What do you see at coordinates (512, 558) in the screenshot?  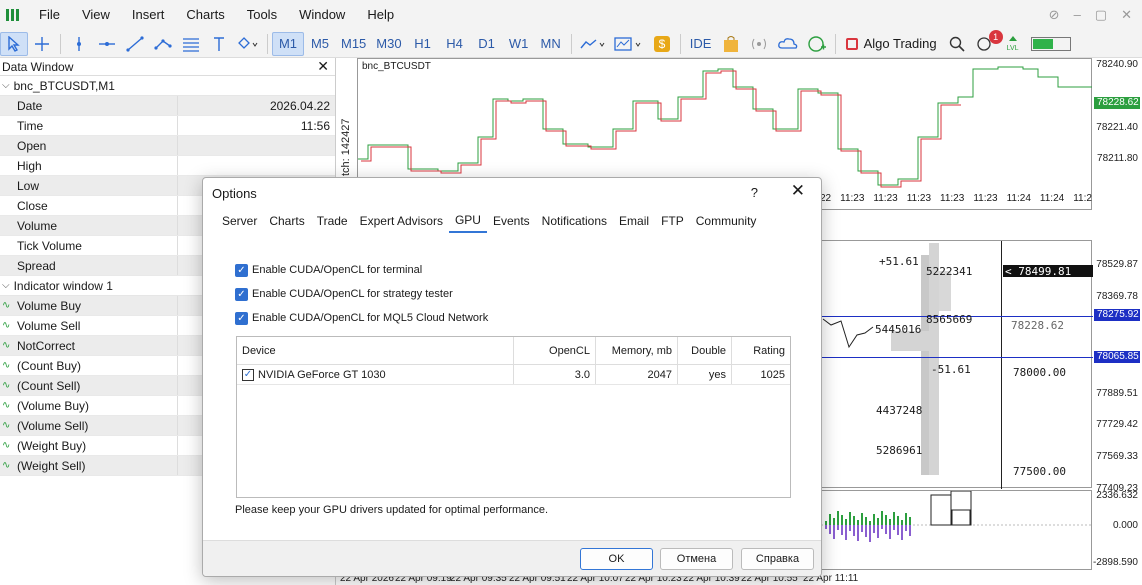 I see `dialog-footer: OK Отмена Справка` at bounding box center [512, 558].